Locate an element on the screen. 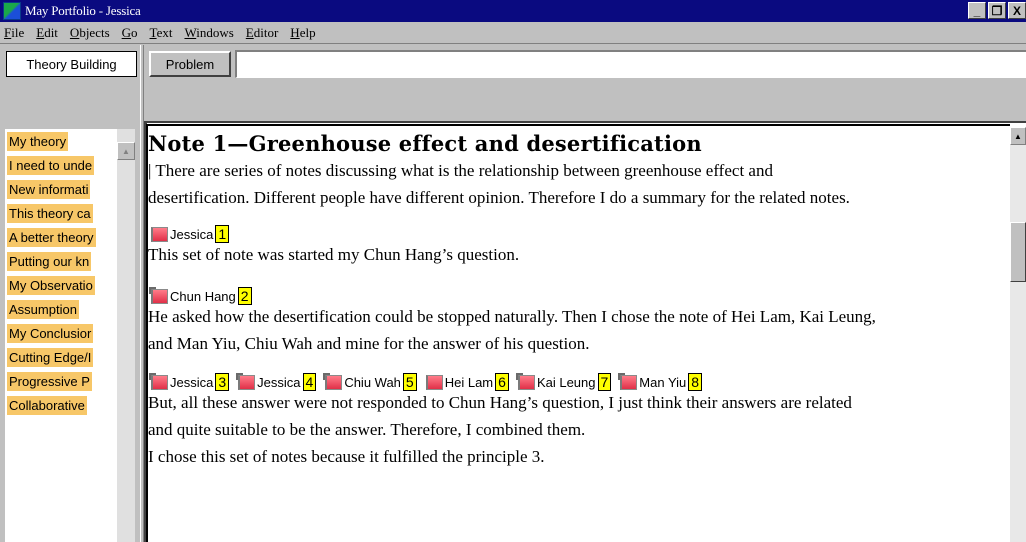  sidebar-item-cutting-edge: Cutting Edge/I is located at coordinates (61, 357).